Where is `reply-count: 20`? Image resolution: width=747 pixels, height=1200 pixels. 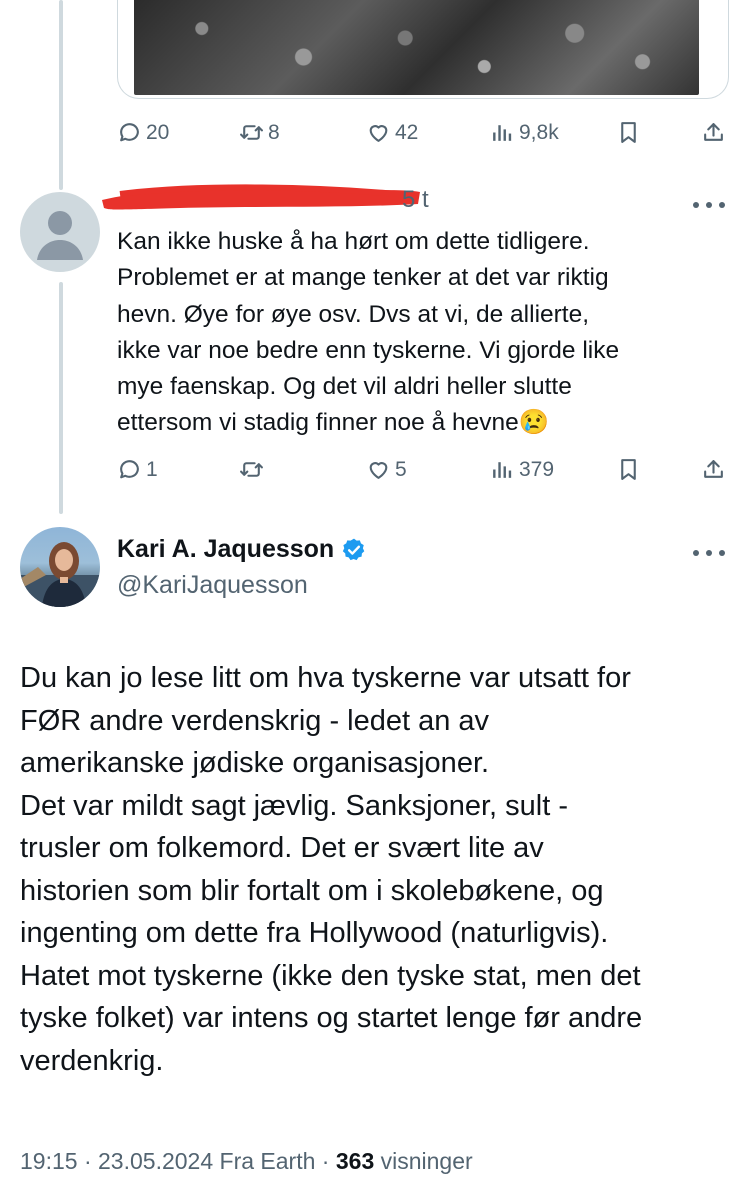 reply-count: 20 is located at coordinates (158, 132).